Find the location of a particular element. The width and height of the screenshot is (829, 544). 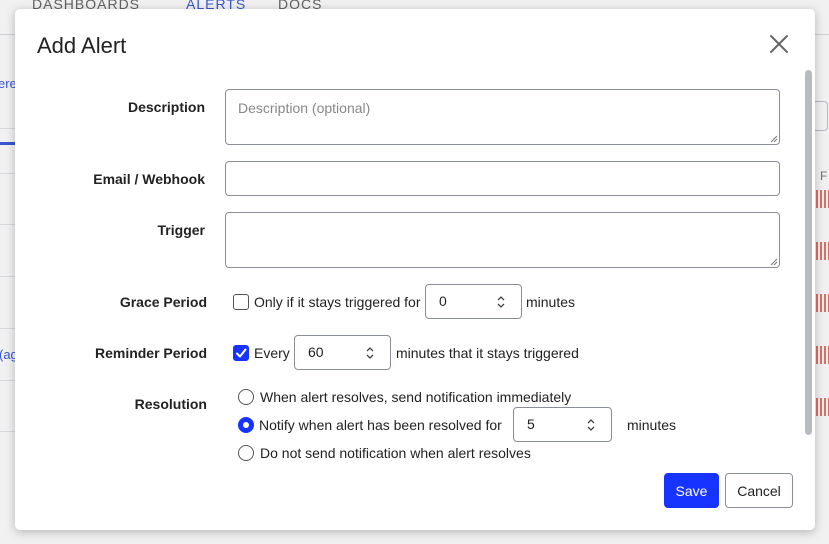

save-button: Save is located at coordinates (691, 490).